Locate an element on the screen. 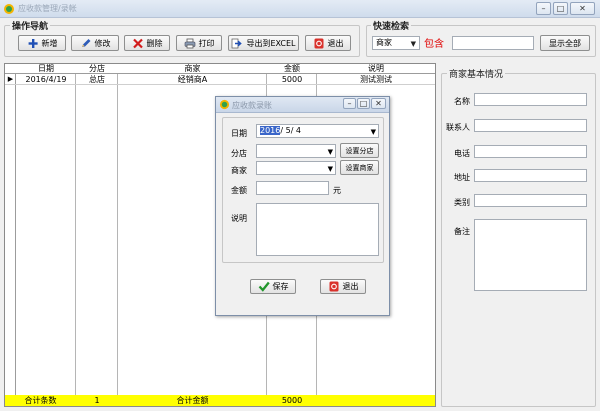 The image size is (600, 411). merchant-address-field is located at coordinates (530, 175).